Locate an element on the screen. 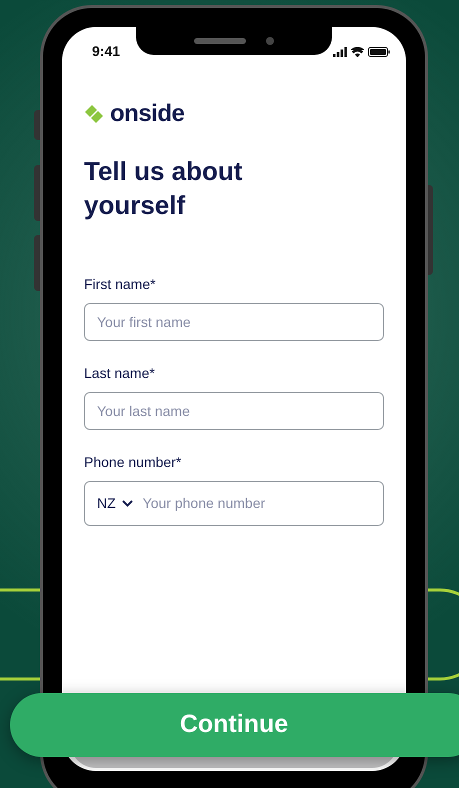  input-field: Your first name is located at coordinates (234, 322).